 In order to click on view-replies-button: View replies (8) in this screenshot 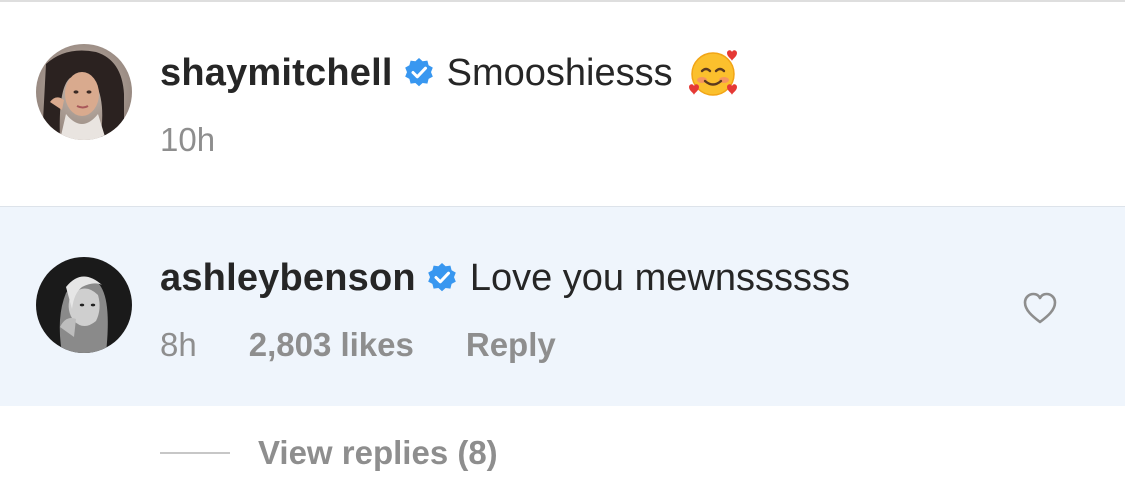, I will do `click(329, 453)`.